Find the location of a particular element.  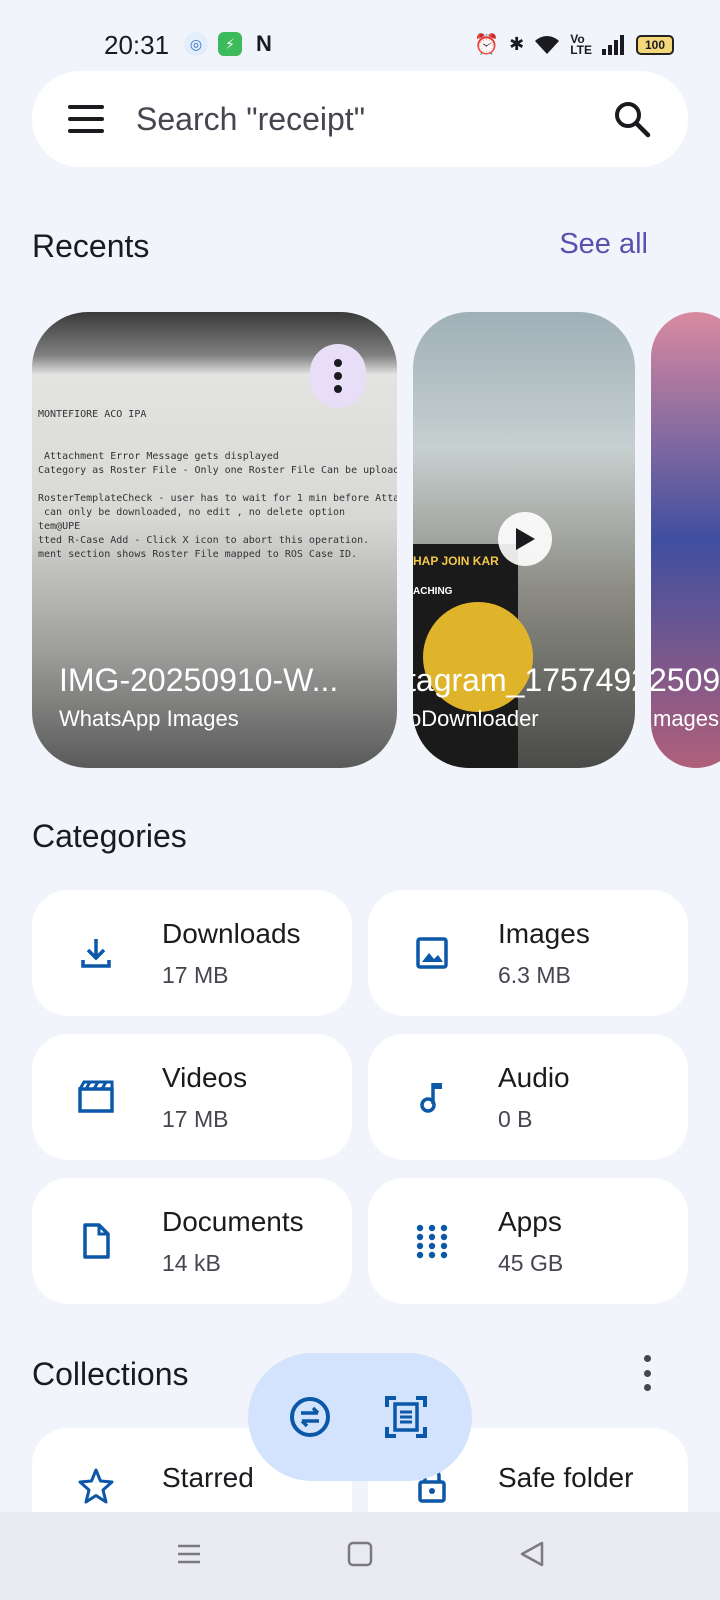

home-icon is located at coordinates (360, 1554).